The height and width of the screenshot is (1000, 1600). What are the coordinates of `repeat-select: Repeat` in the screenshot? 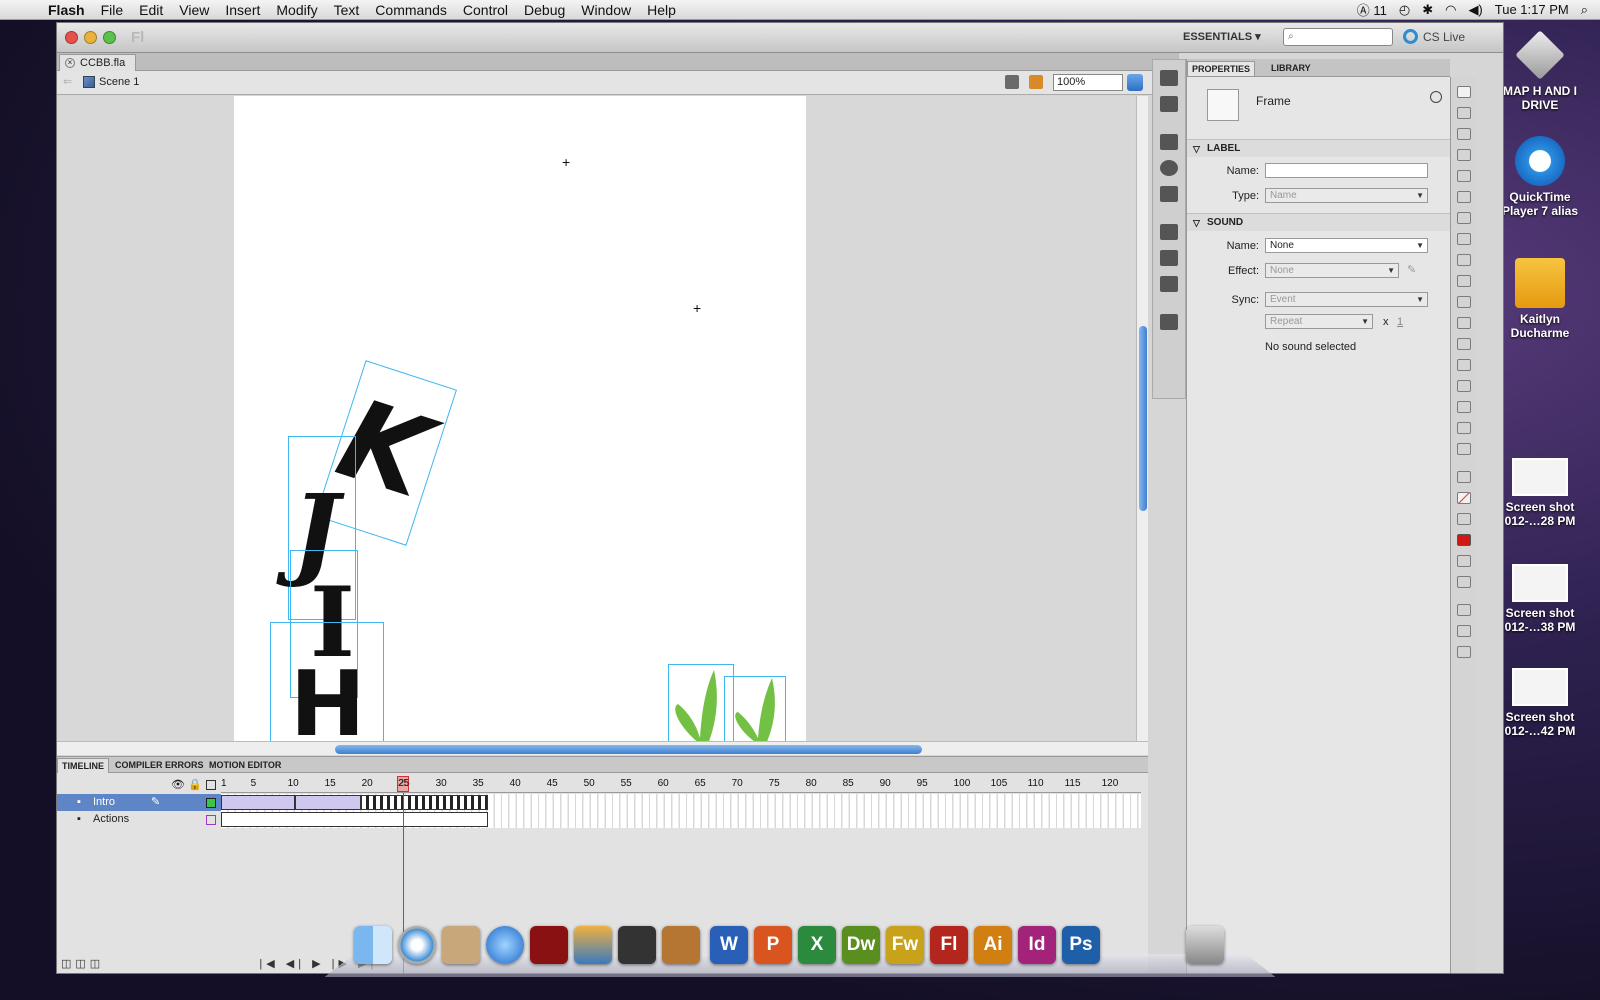 It's located at (1319, 321).